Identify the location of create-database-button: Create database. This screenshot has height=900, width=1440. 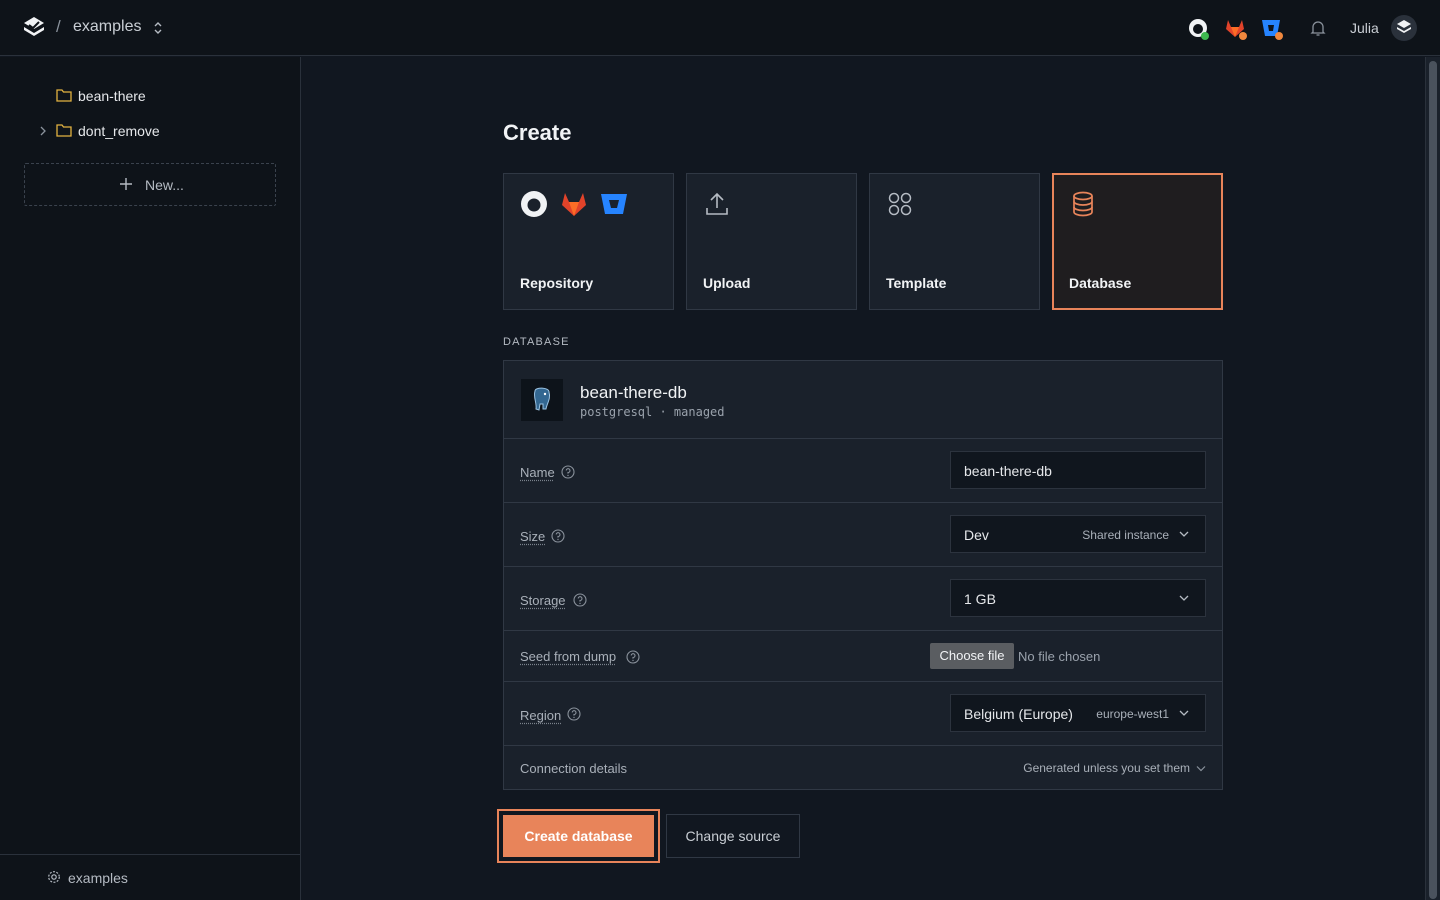
(578, 836).